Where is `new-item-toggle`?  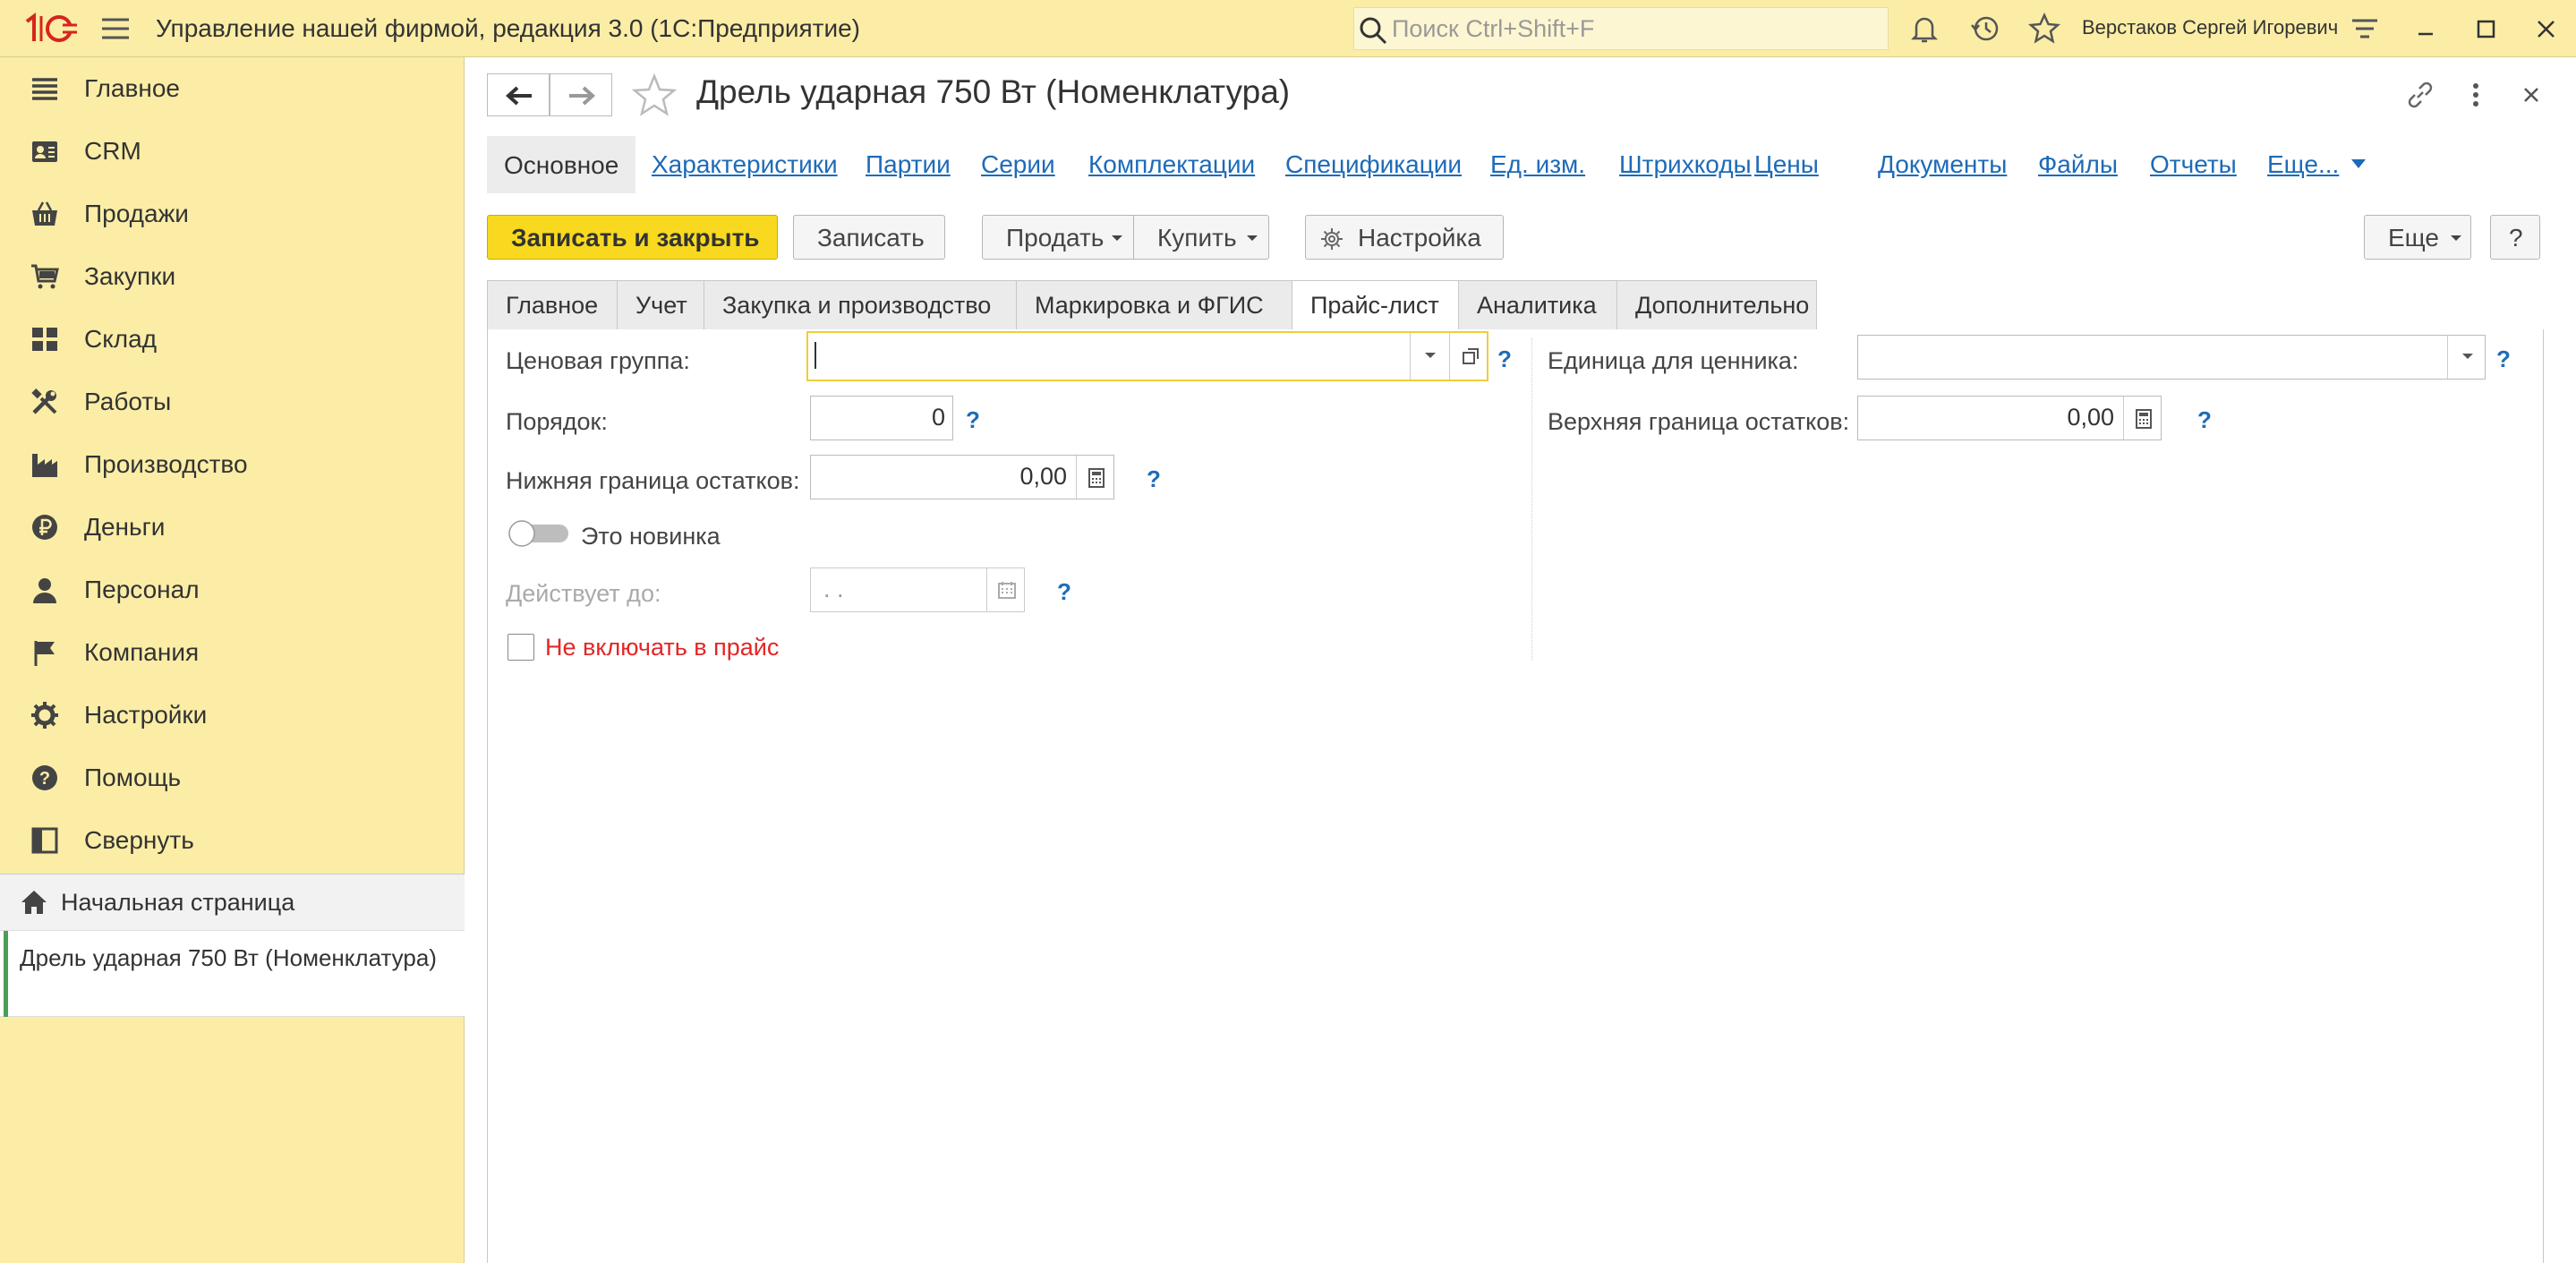 new-item-toggle is located at coordinates (540, 534).